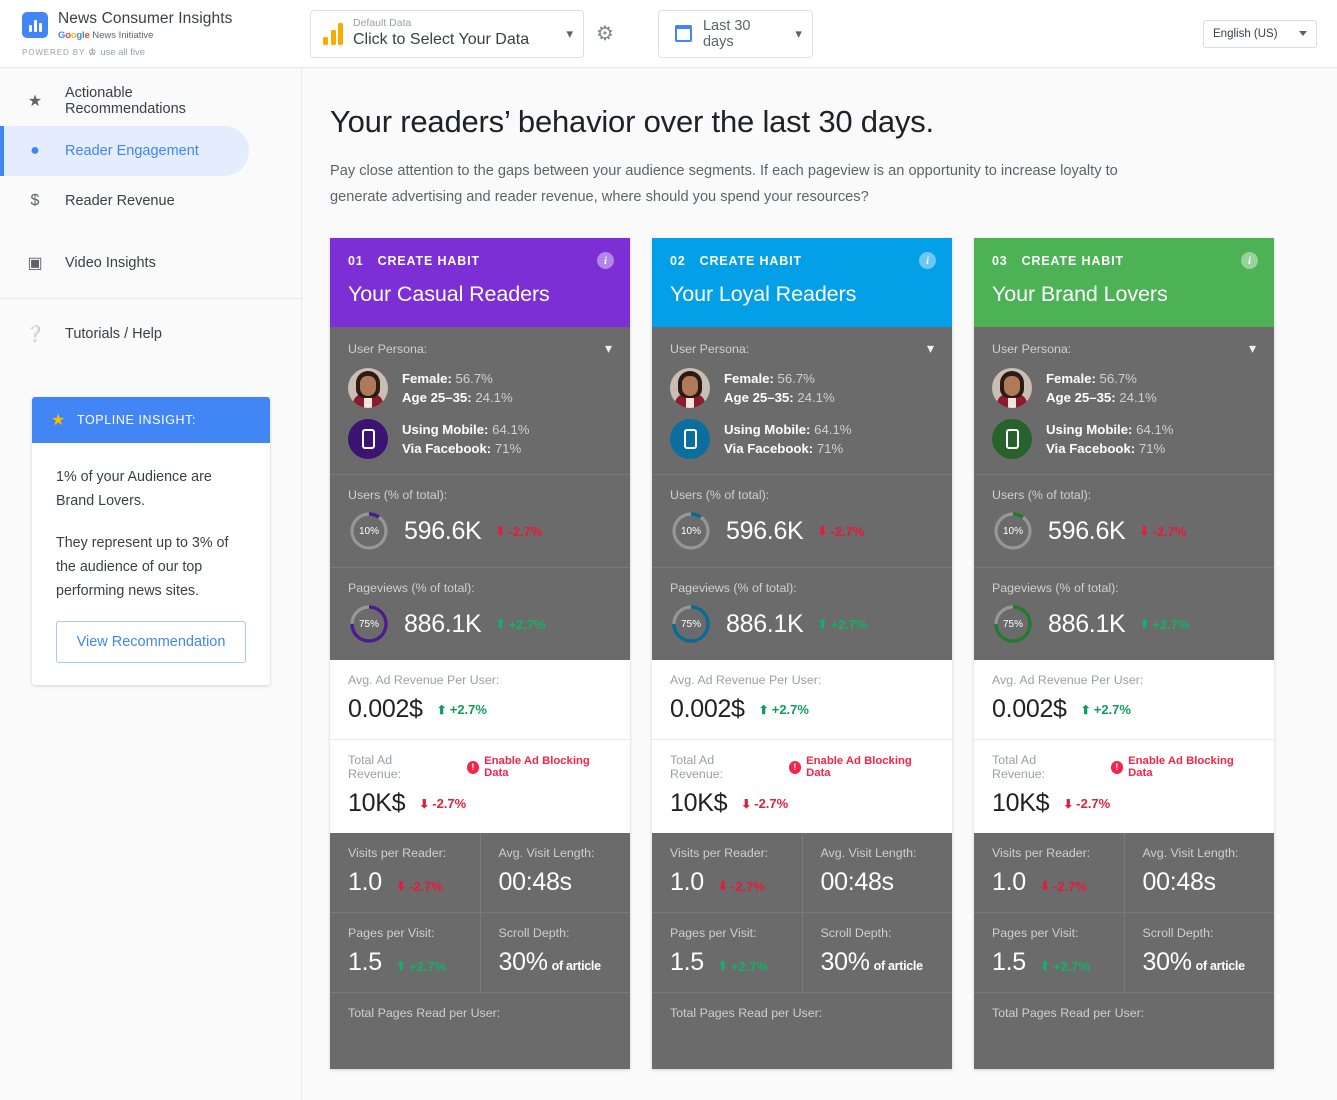 The image size is (1337, 1100). Describe the element at coordinates (605, 33) in the screenshot. I see `gear-icon: ⚙` at that location.